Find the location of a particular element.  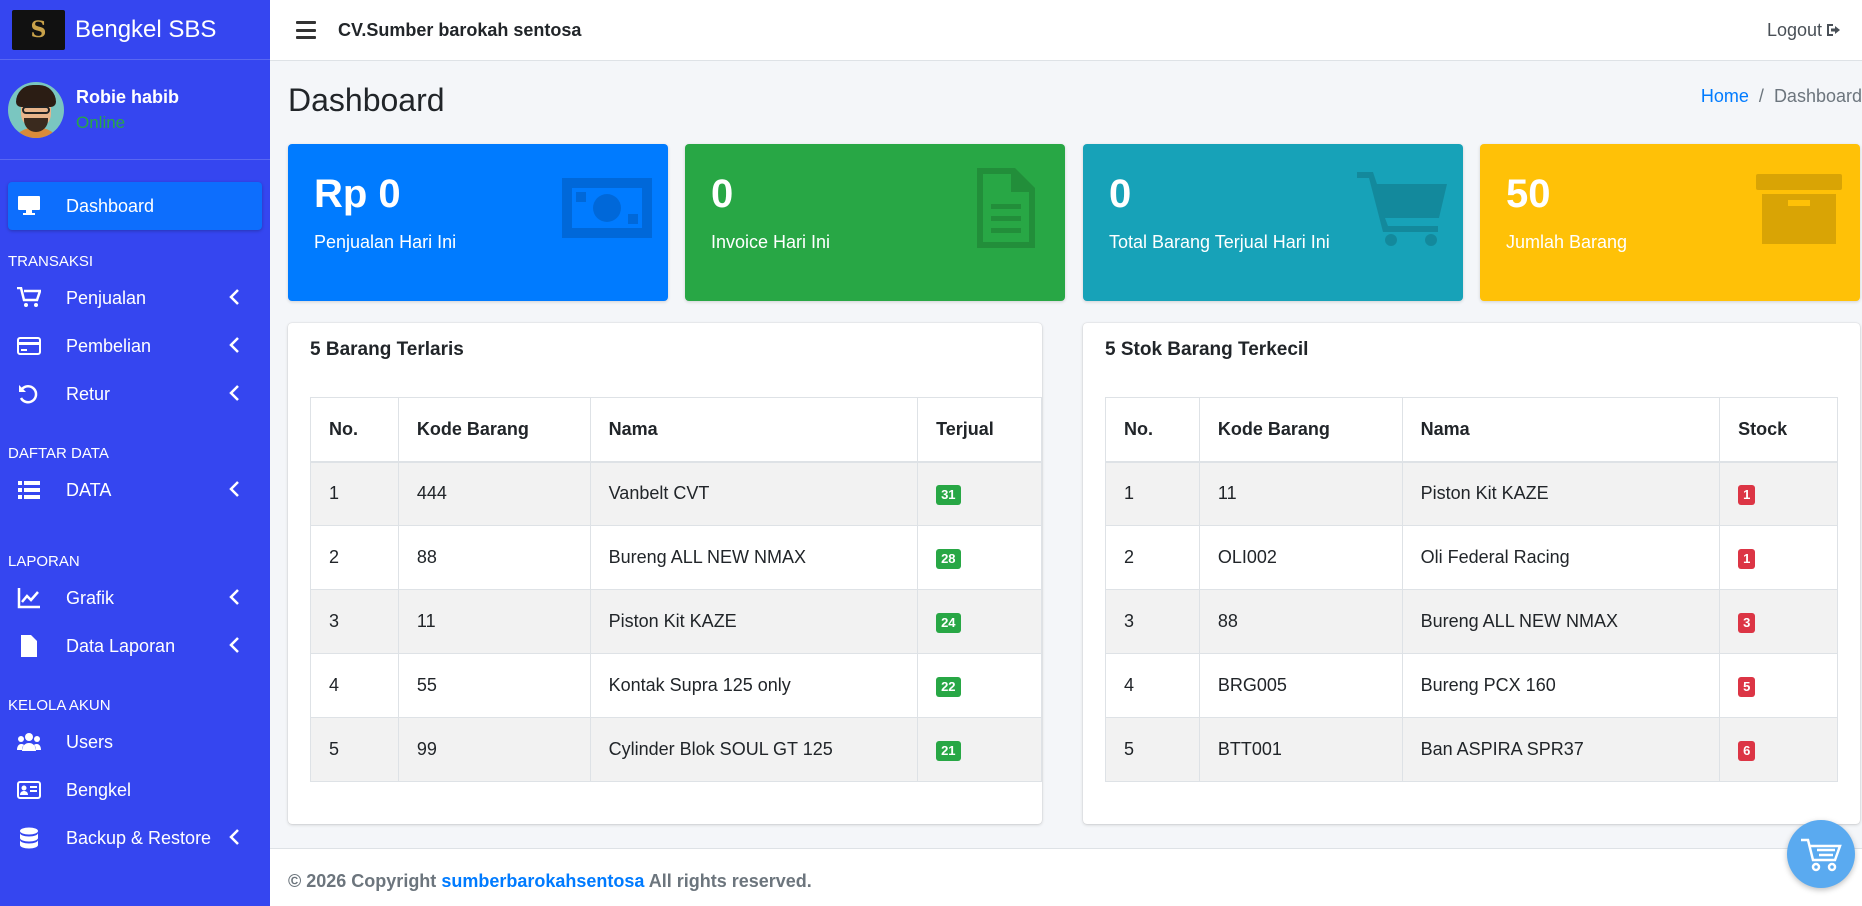

table-header: Nama is located at coordinates (754, 430).